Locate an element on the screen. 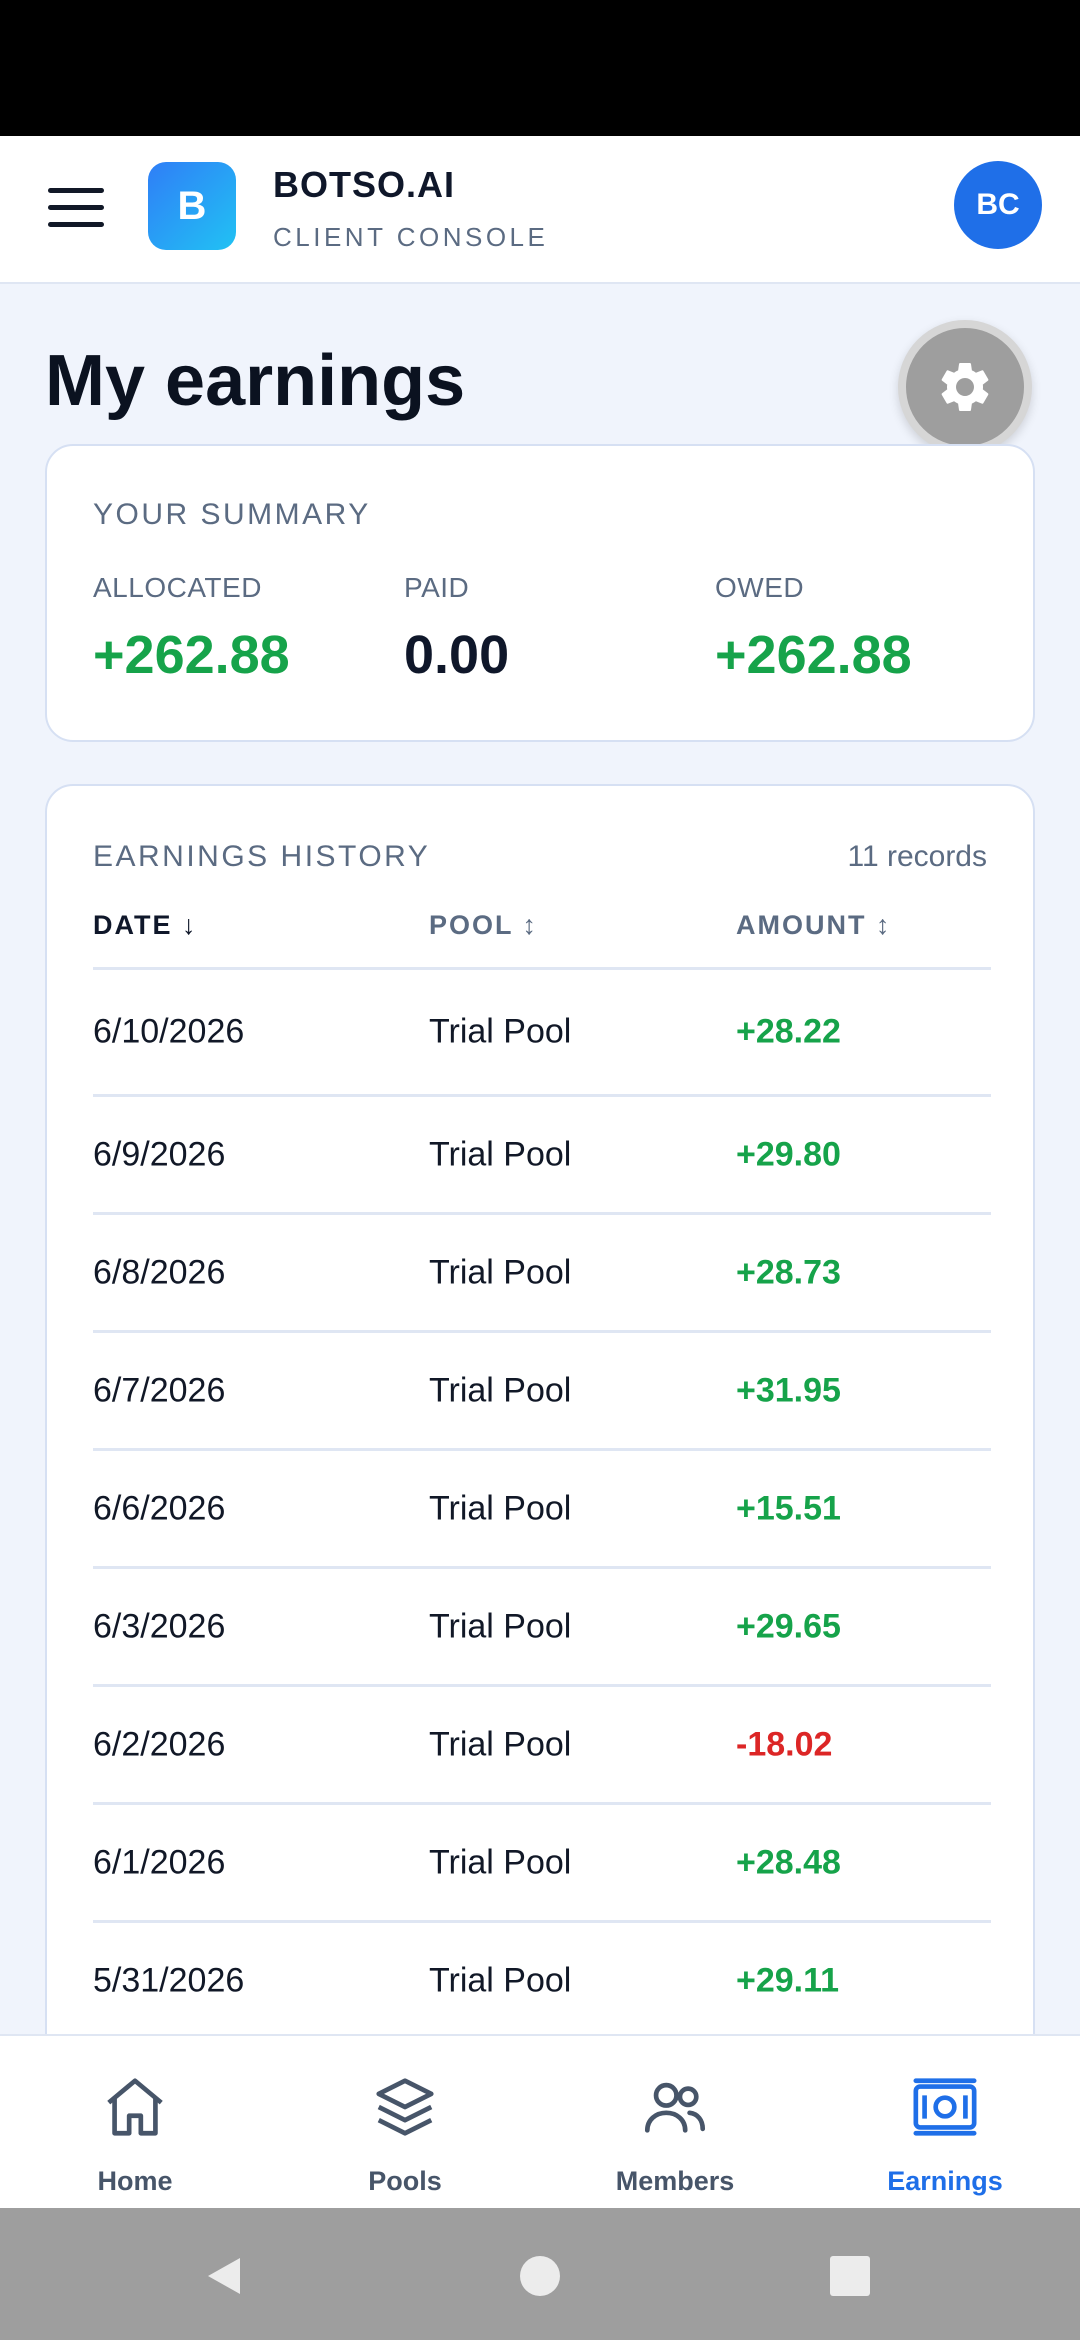 This screenshot has width=1080, height=2340. row-date: 6/1/2026 is located at coordinates (159, 1862).